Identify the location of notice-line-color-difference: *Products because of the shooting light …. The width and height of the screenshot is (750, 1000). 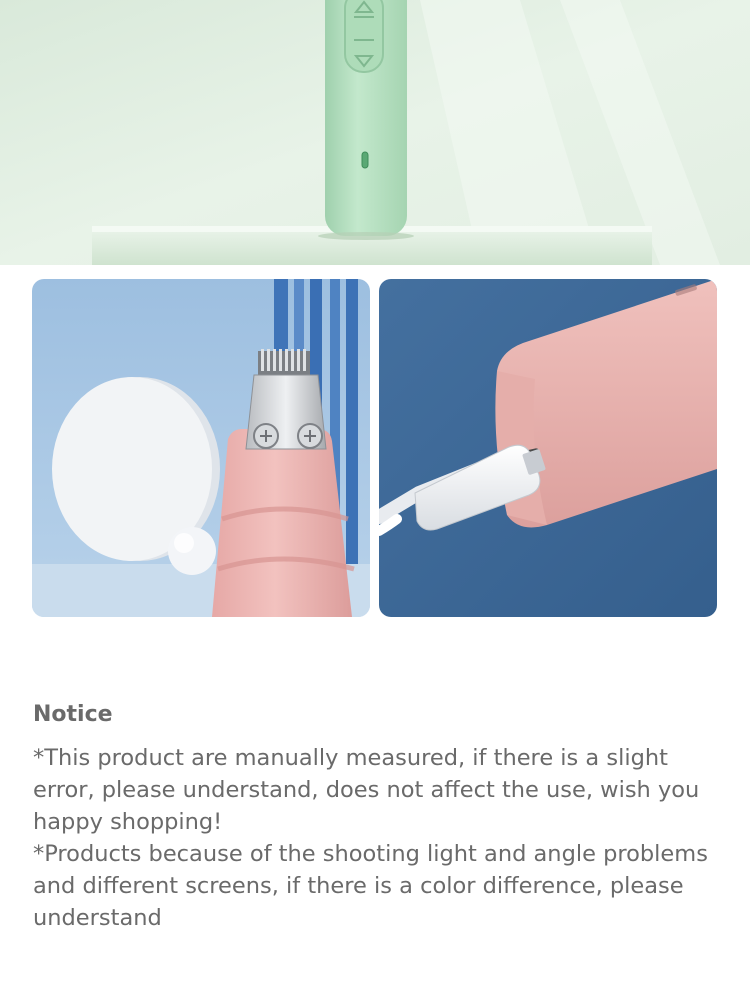
(370, 886).